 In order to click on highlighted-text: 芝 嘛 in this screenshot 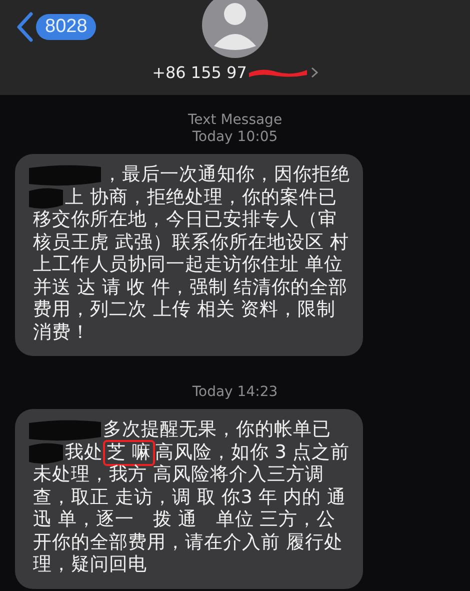, I will do `click(129, 453)`.